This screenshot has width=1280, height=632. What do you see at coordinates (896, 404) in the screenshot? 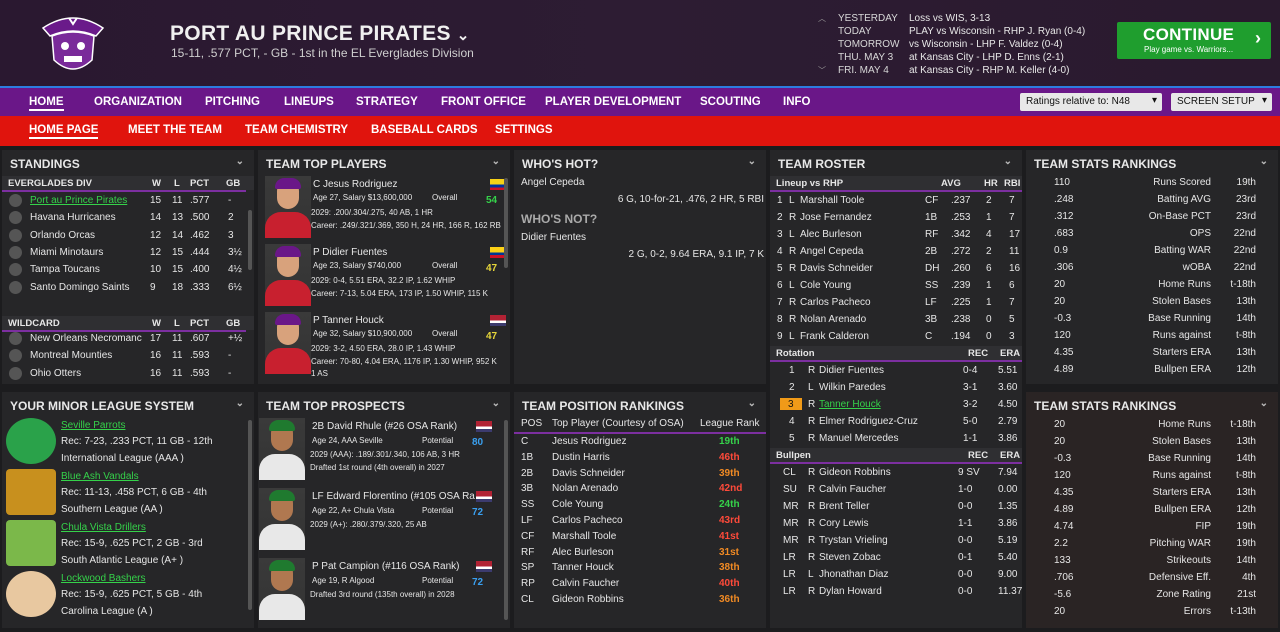
I see `roster-row: 3 R Tanner Houck 3-2 4.50` at bounding box center [896, 404].